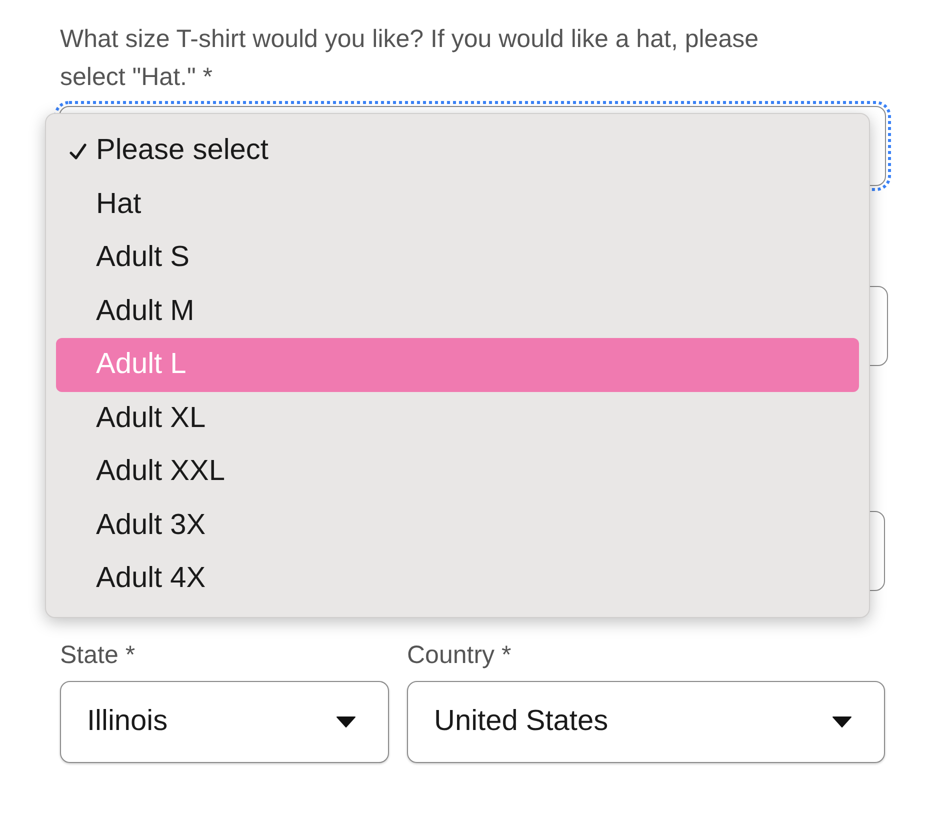 The width and height of the screenshot is (935, 824). Describe the element at coordinates (224, 722) in the screenshot. I see `select-field: Illinois` at that location.